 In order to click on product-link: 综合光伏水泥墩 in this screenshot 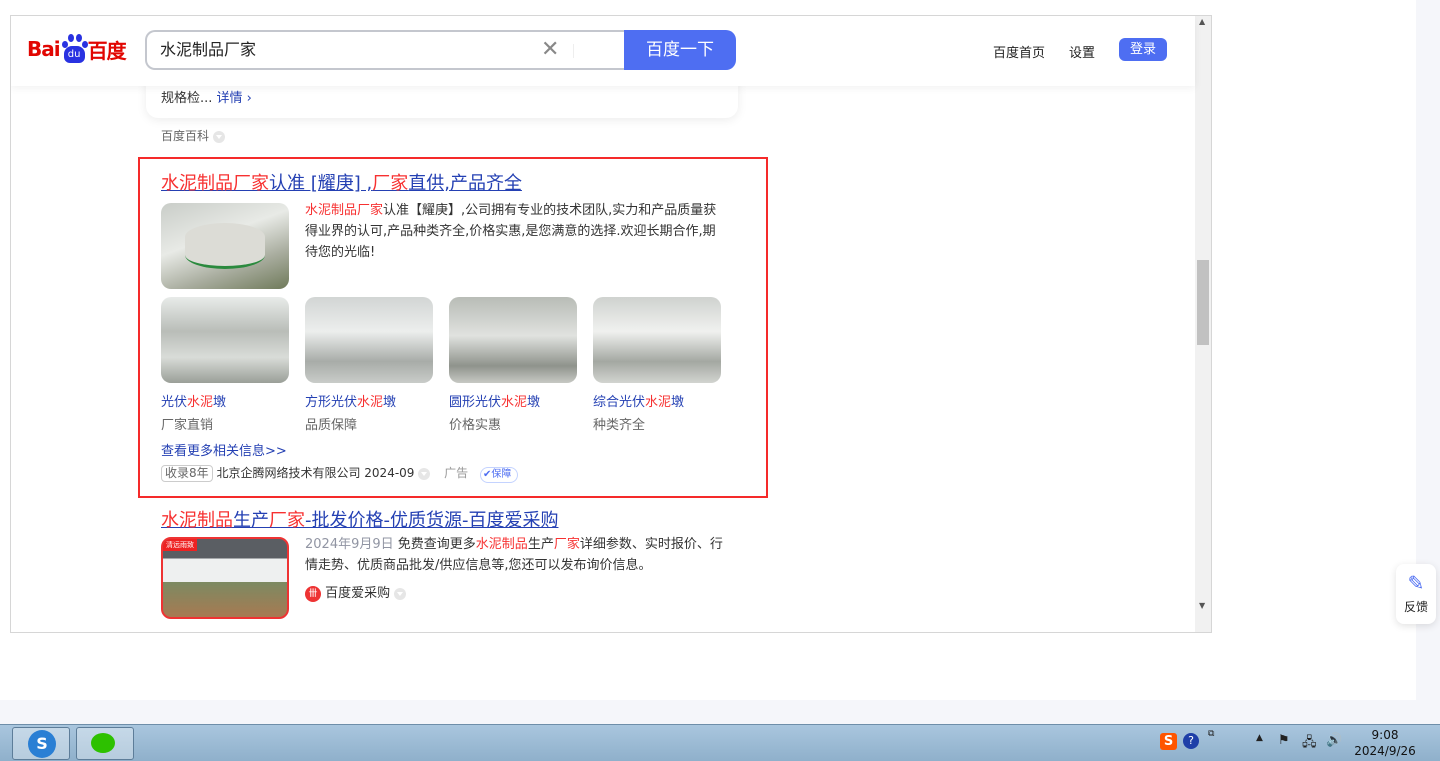, I will do `click(638, 400)`.